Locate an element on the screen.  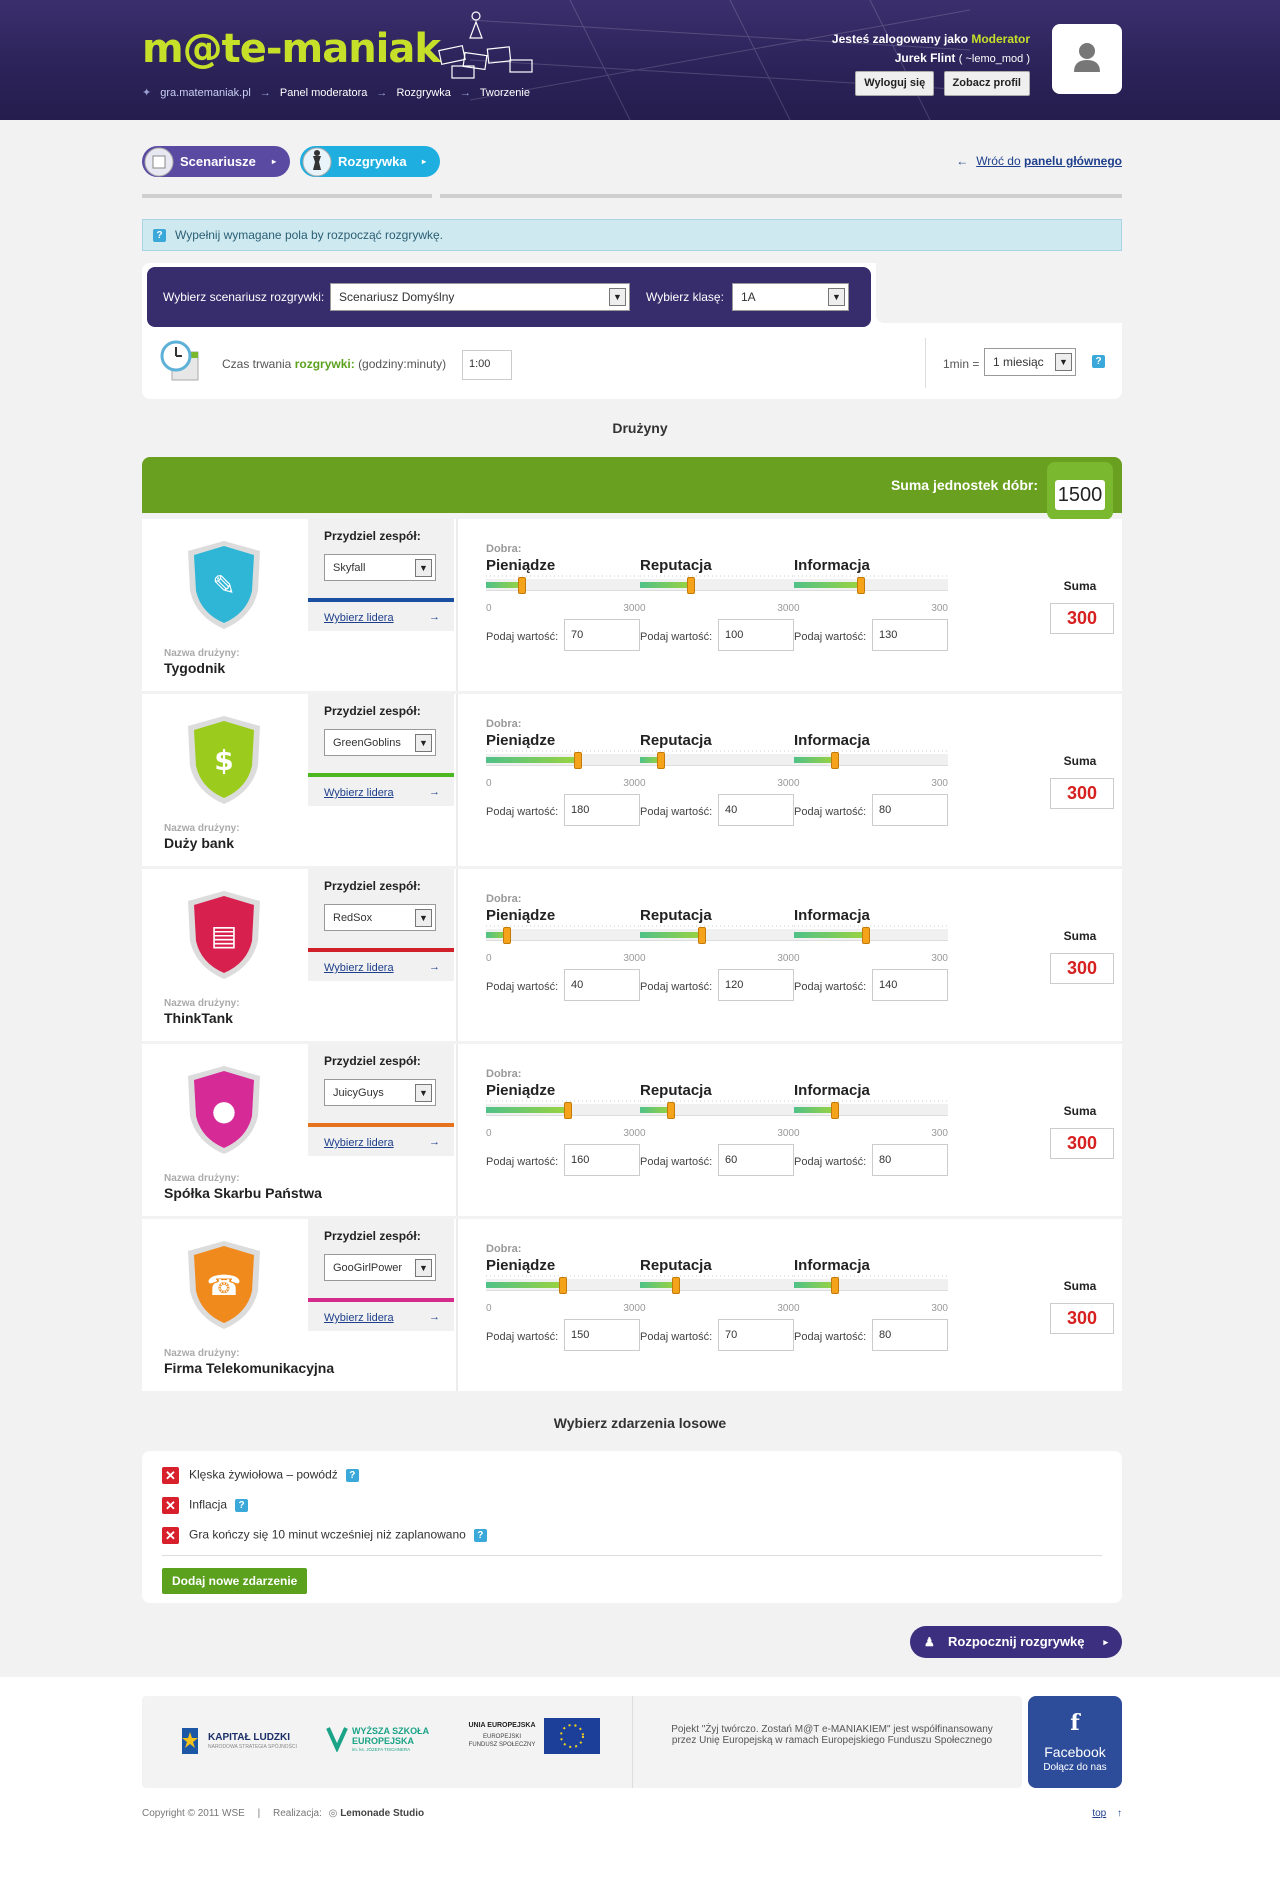
logo: m@te-maniak is located at coordinates (291, 49).